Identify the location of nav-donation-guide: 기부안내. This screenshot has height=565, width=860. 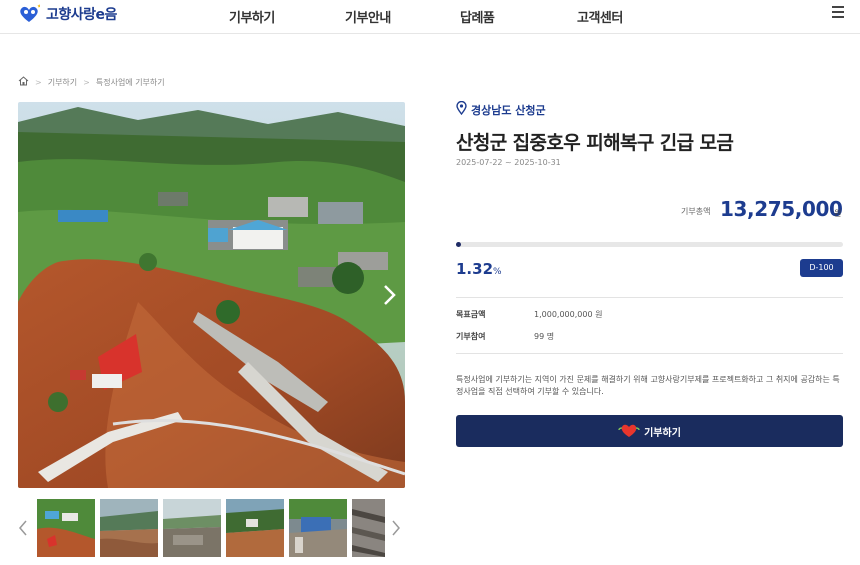
(368, 16).